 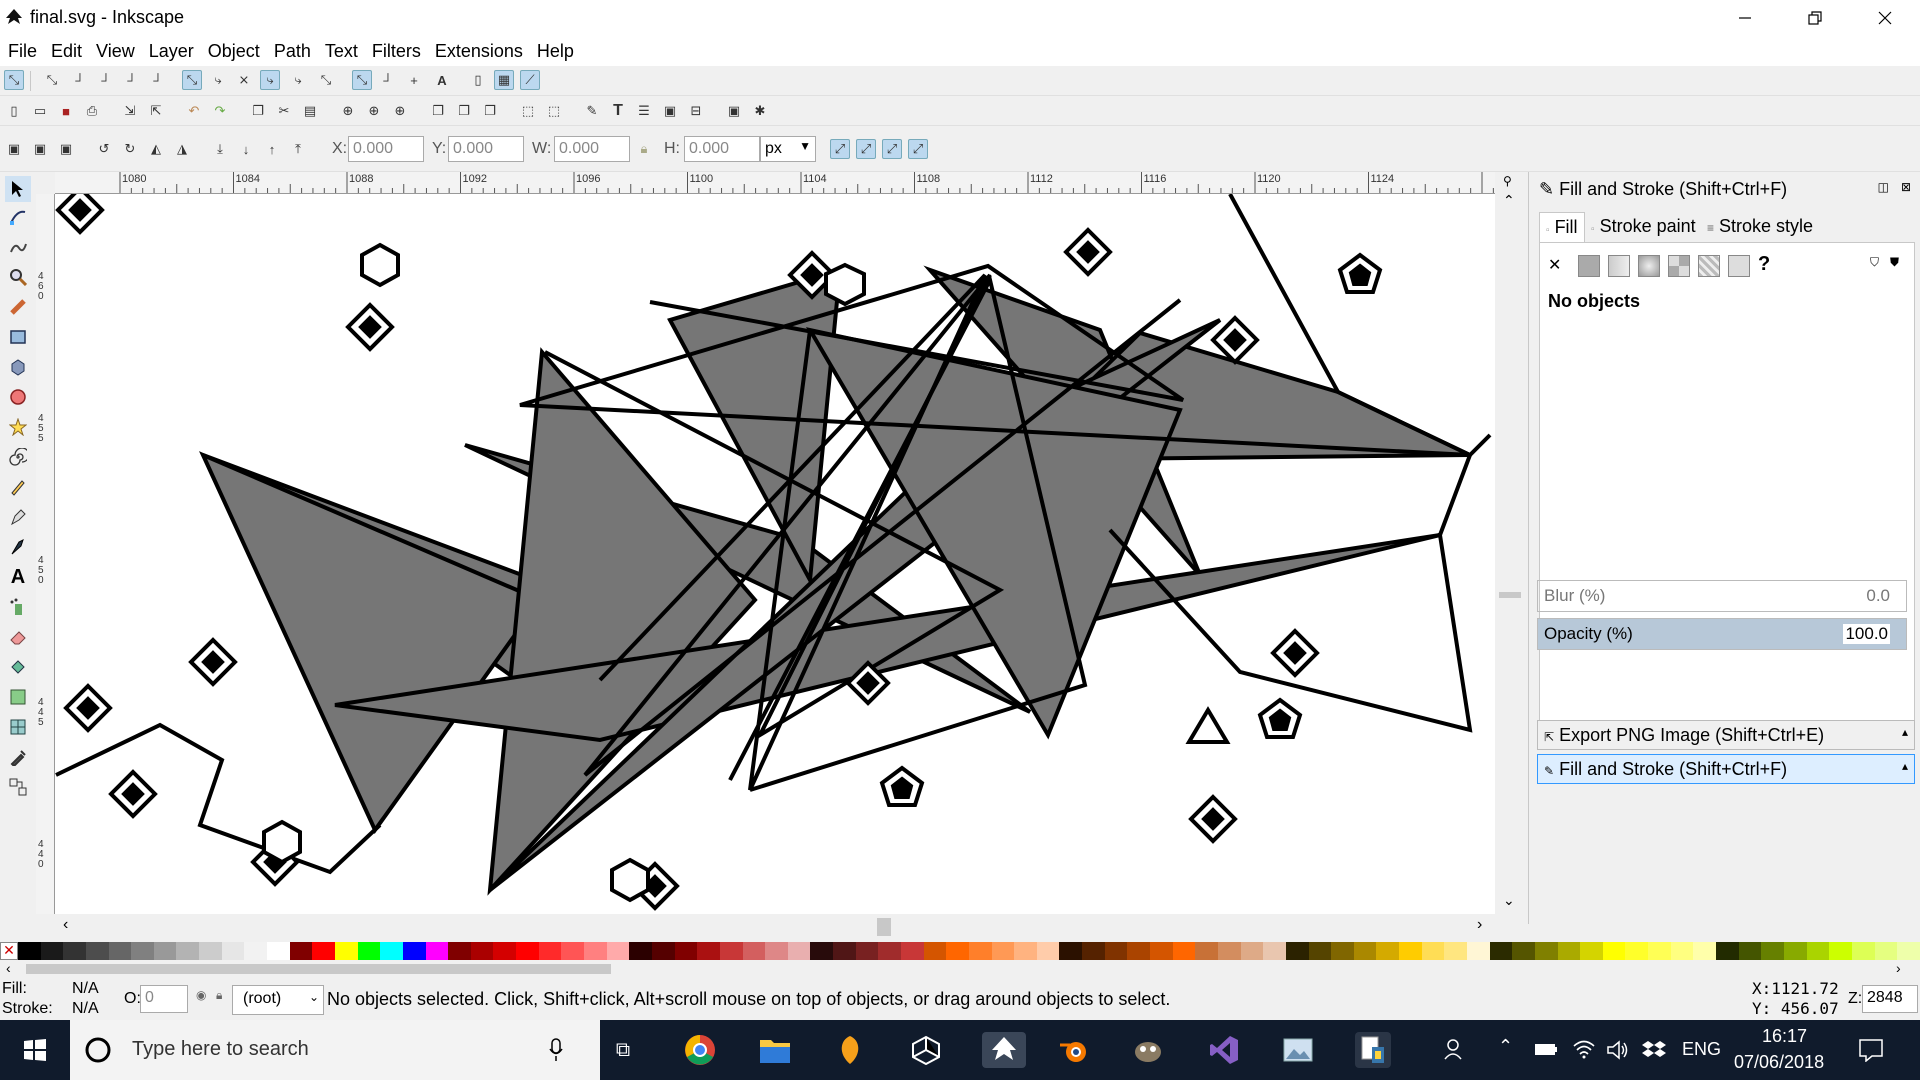 I want to click on h-field: 0.000, so click(x=722, y=149).